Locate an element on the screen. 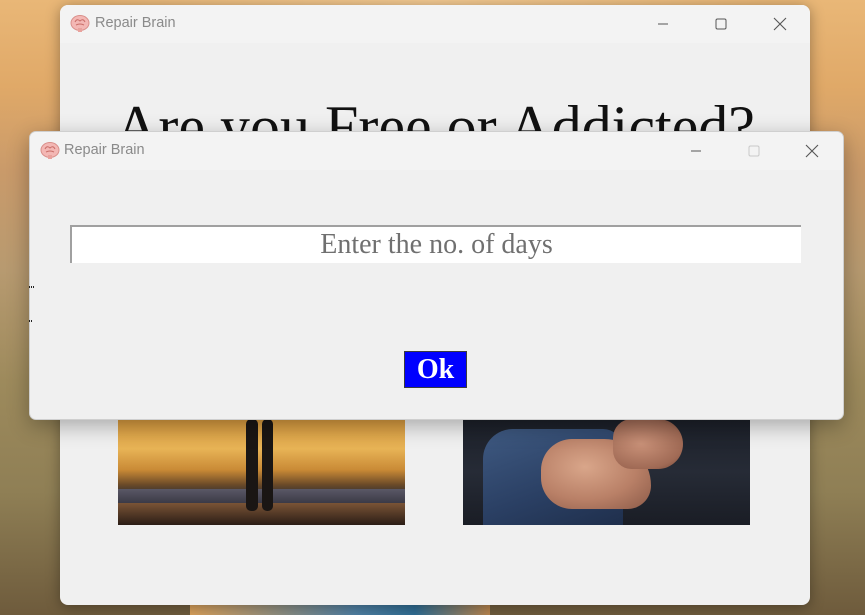 The width and height of the screenshot is (865, 615). ok-button: Ok is located at coordinates (435, 369).